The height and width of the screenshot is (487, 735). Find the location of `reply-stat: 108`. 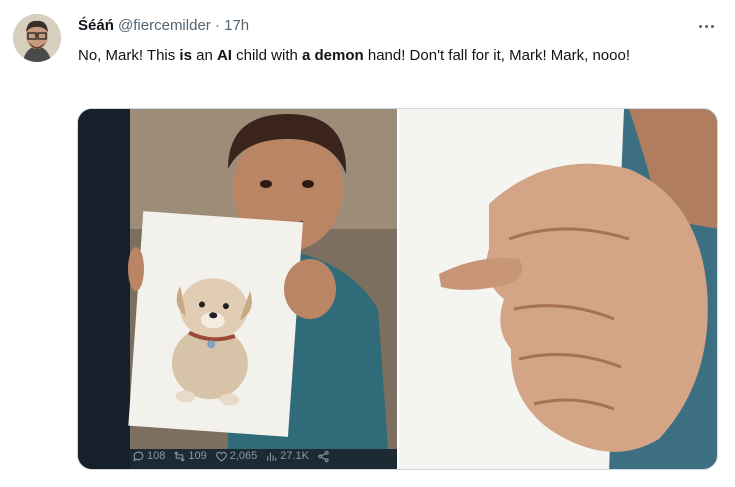

reply-stat: 108 is located at coordinates (148, 456).